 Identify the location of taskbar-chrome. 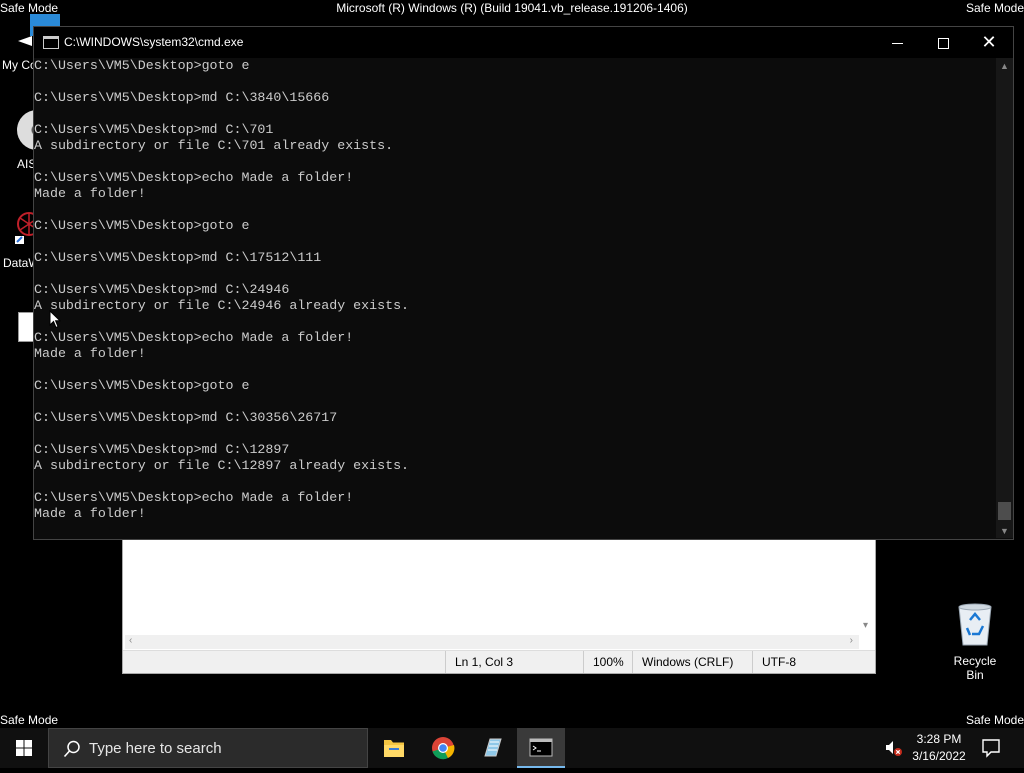
(443, 748).